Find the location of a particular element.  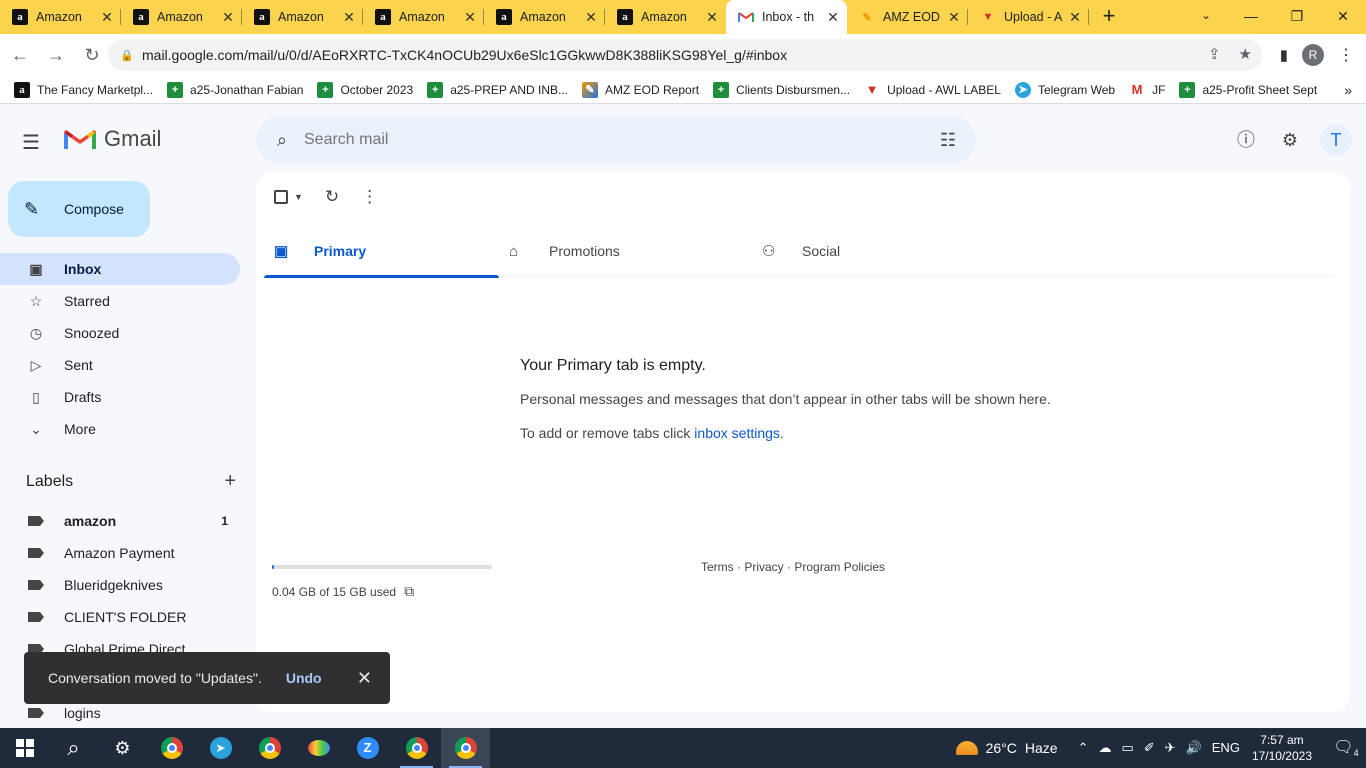

browser-tab-active: Inbox - th ✕ is located at coordinates (786, 17).